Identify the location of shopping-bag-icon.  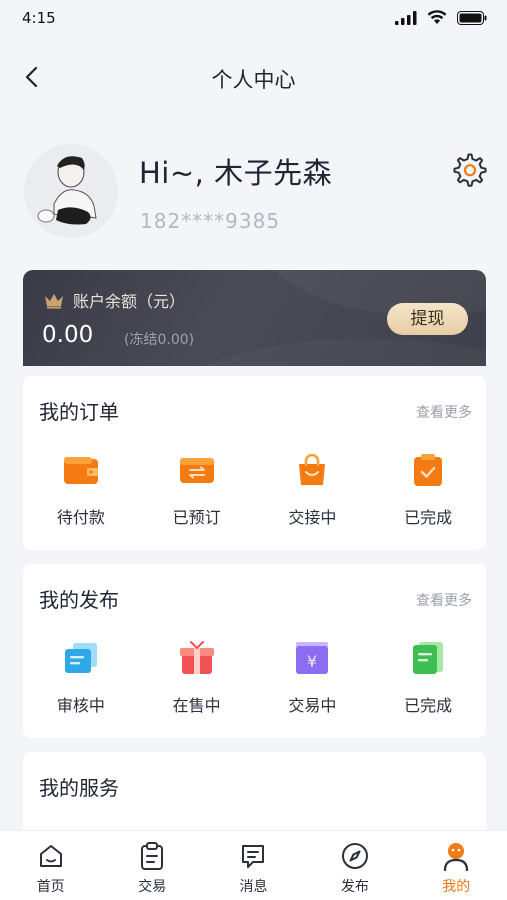
(312, 469).